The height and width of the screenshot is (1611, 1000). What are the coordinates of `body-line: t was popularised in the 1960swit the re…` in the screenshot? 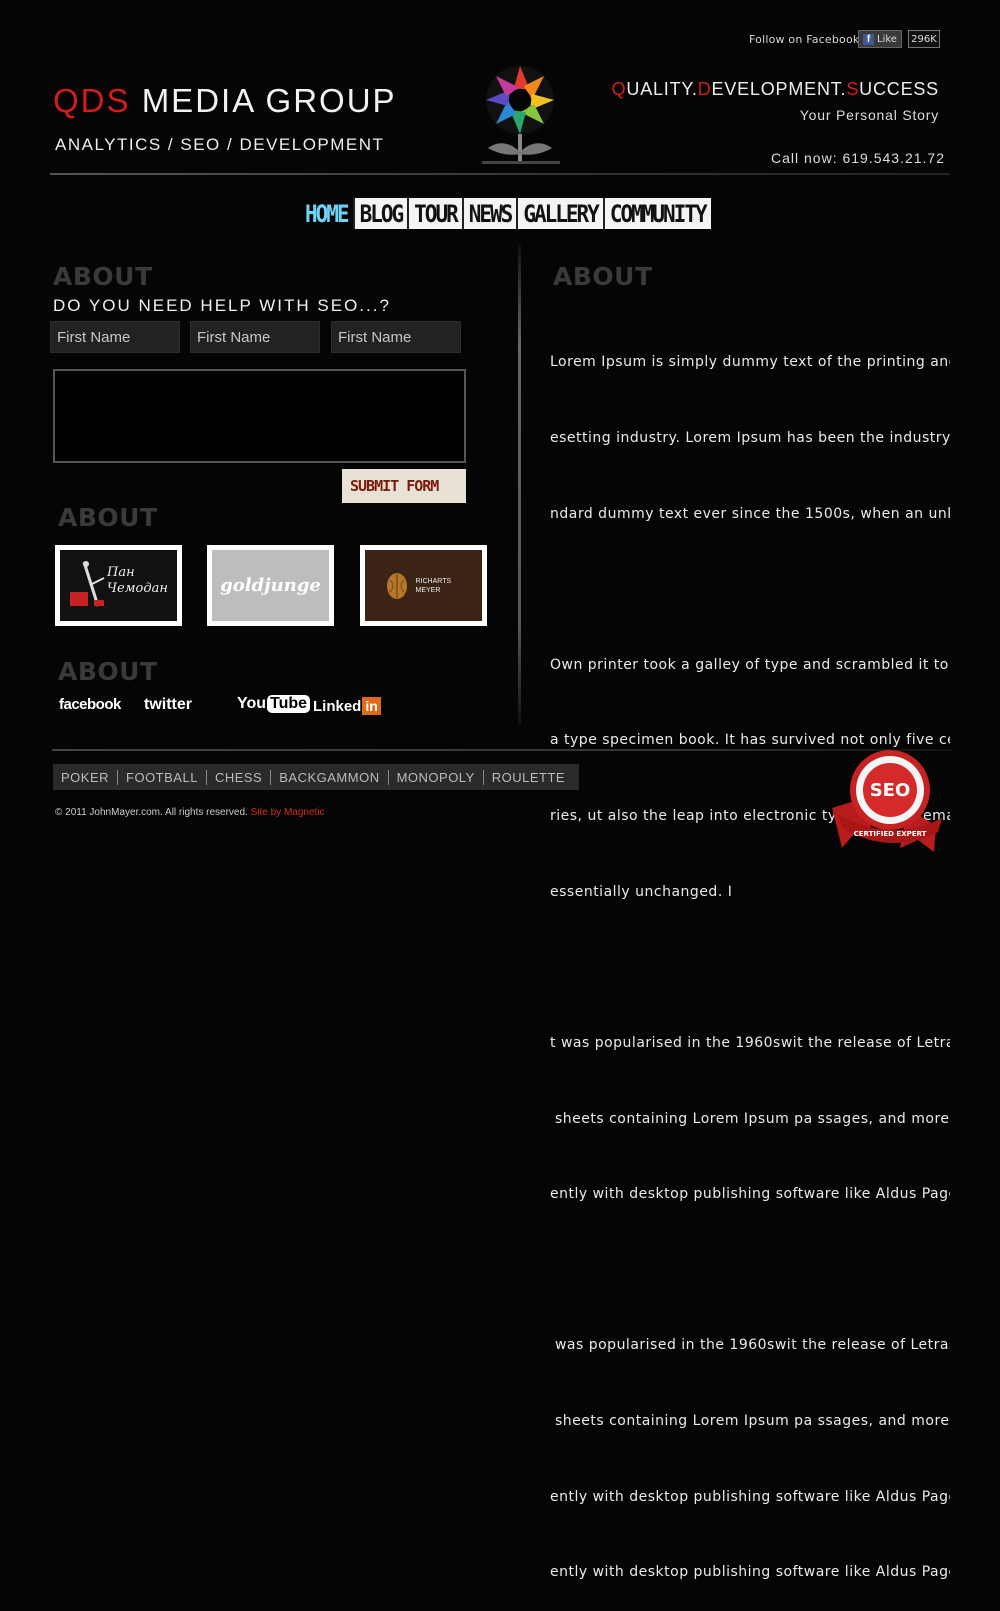 It's located at (750, 1042).